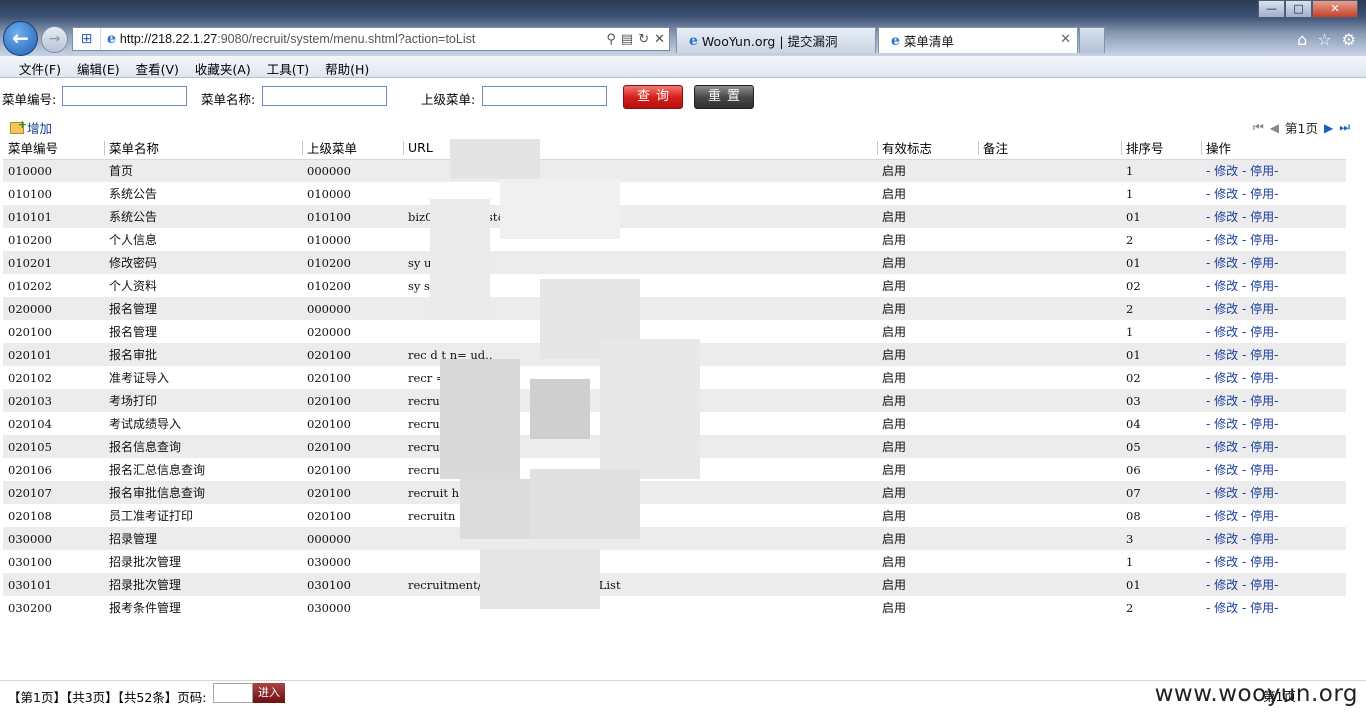 This screenshot has width=1366, height=715. What do you see at coordinates (42, 66) in the screenshot?
I see `menu-file: 文件(F)` at bounding box center [42, 66].